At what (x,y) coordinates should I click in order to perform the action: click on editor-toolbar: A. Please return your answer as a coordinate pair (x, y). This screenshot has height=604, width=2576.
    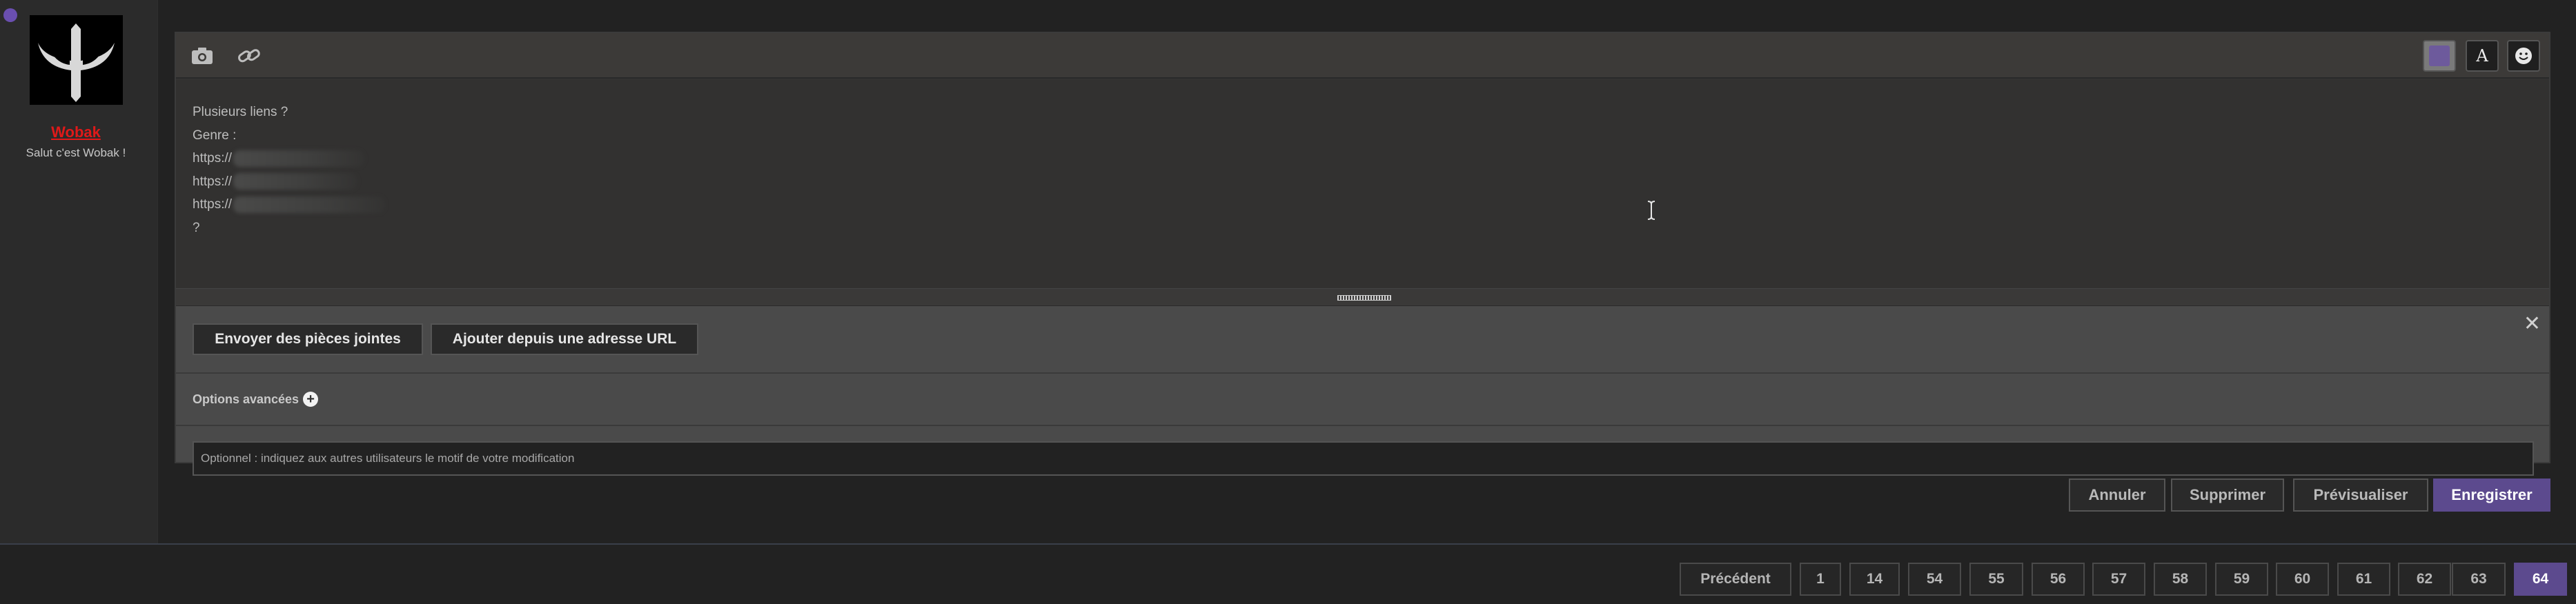
    Looking at the image, I should click on (1362, 56).